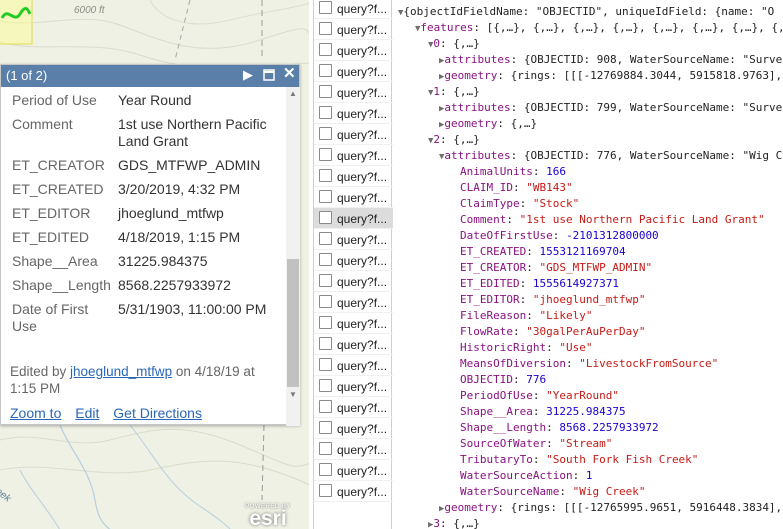 This screenshot has height=529, width=783. Describe the element at coordinates (269, 76) in the screenshot. I see `maximize-icon` at that location.